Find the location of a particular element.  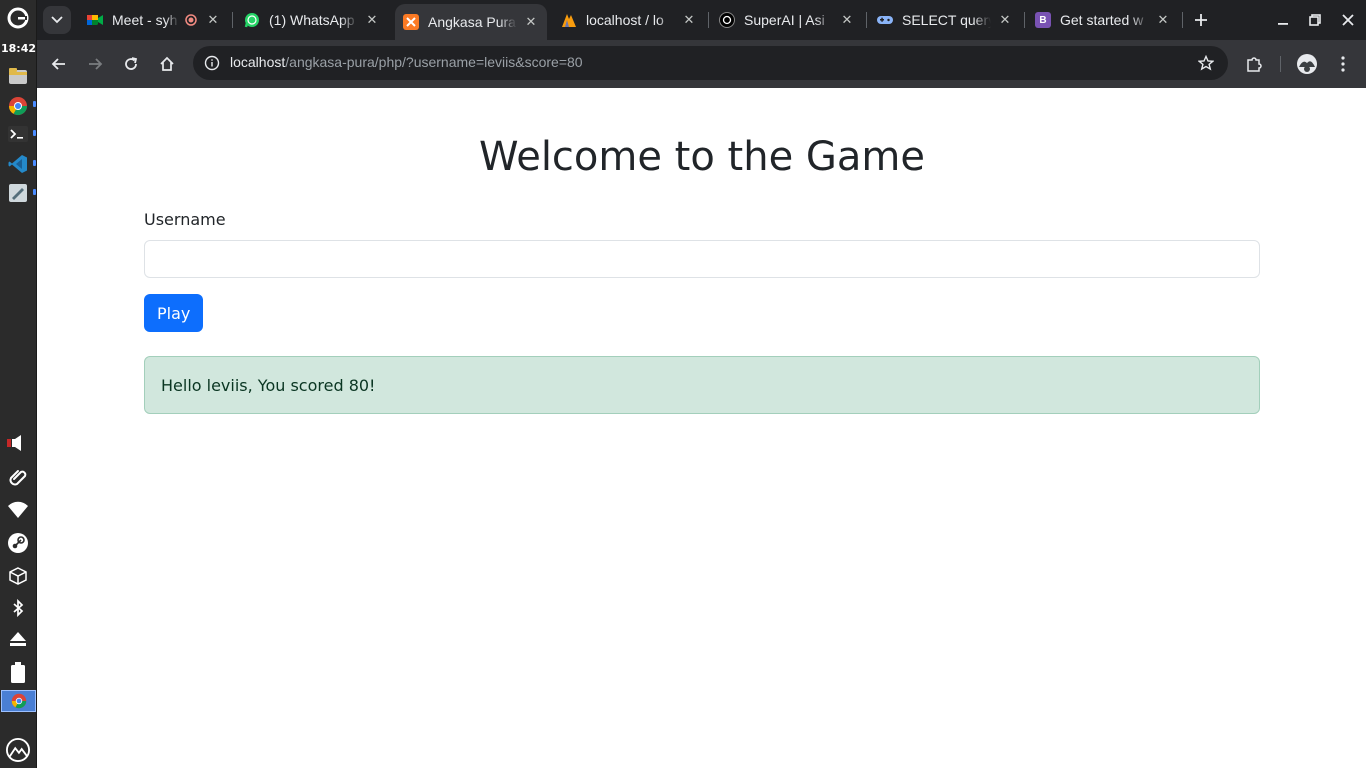

tab-title: localhost / lo is located at coordinates (625, 20).